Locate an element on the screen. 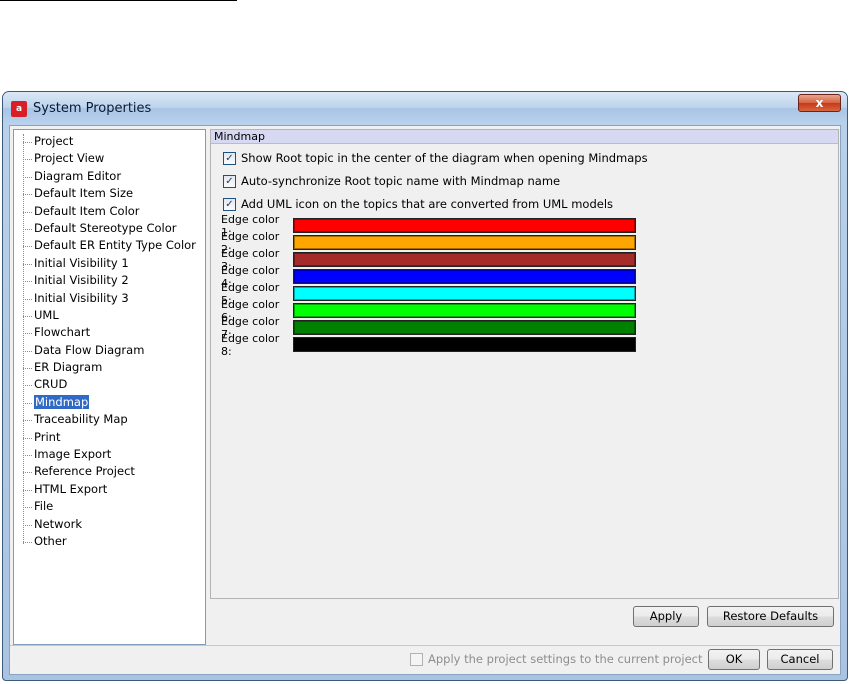 This screenshot has height=684, width=851. tree-item-er-diagram: ER Diagram is located at coordinates (109, 367).